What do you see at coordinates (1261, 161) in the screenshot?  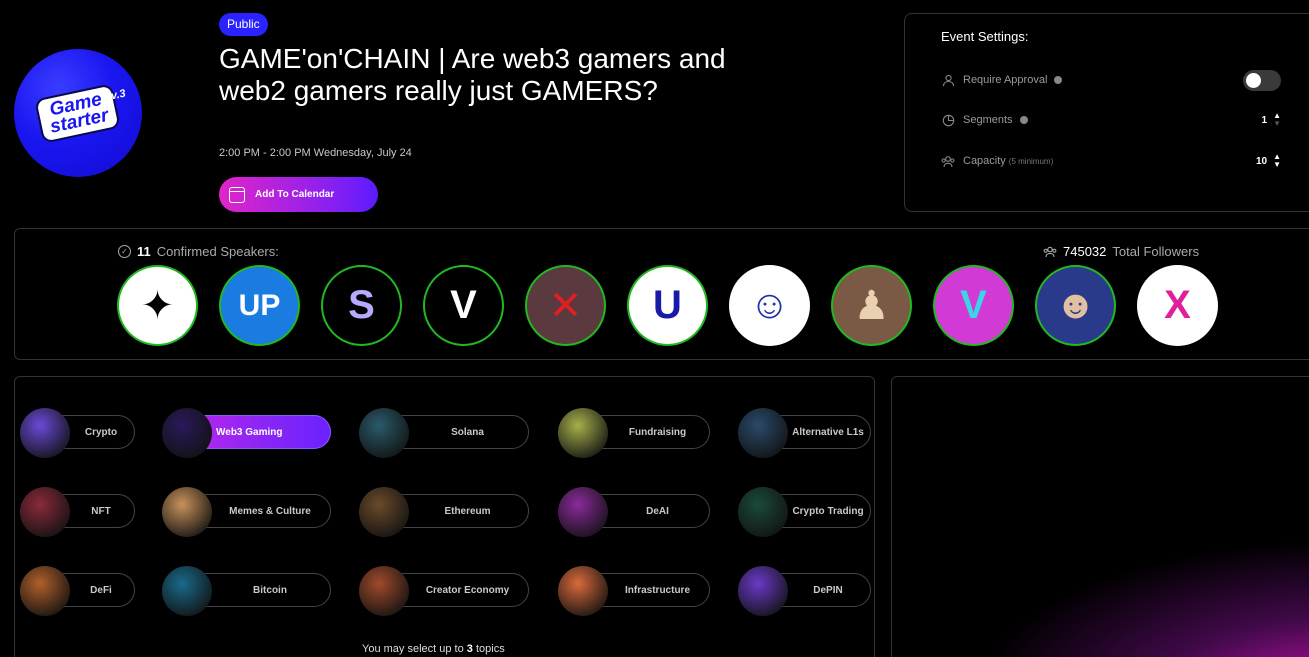 I see `capacity-value: 10` at bounding box center [1261, 161].